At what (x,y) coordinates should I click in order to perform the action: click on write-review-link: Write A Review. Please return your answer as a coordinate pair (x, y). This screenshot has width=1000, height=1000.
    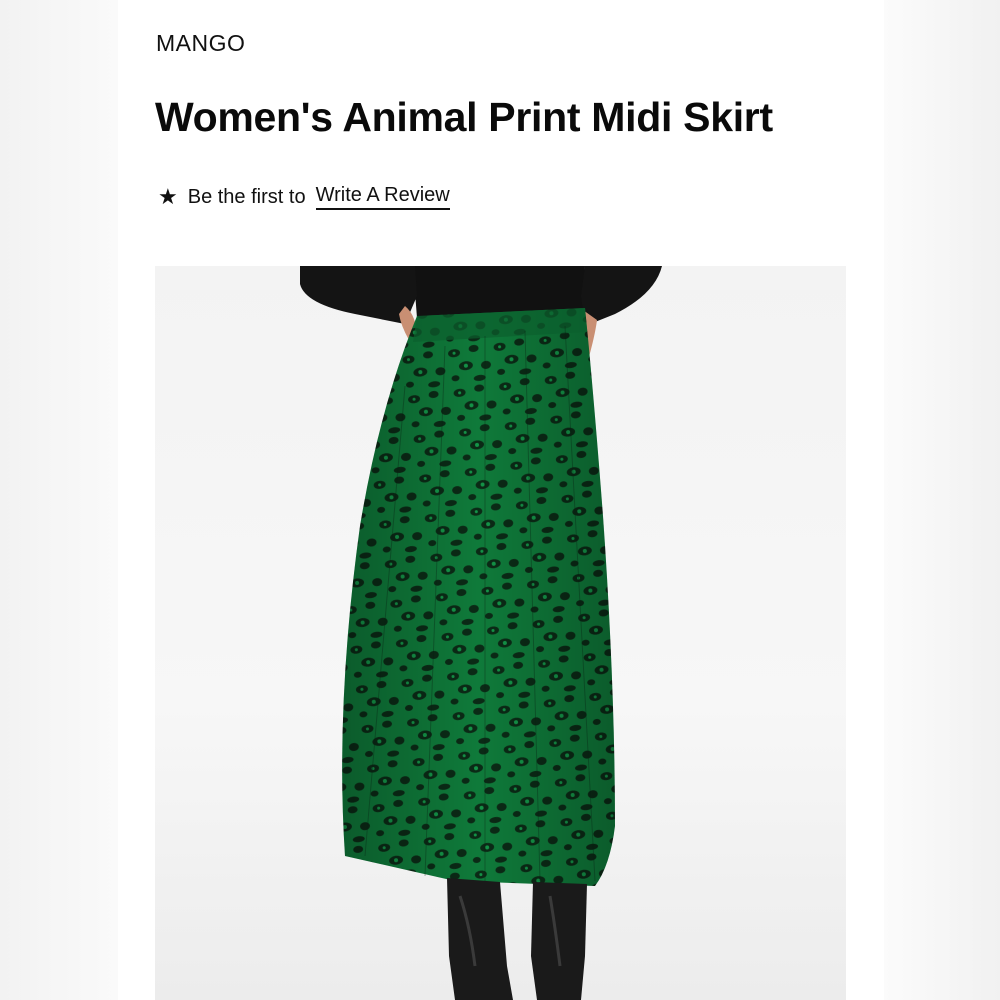
    Looking at the image, I should click on (382, 197).